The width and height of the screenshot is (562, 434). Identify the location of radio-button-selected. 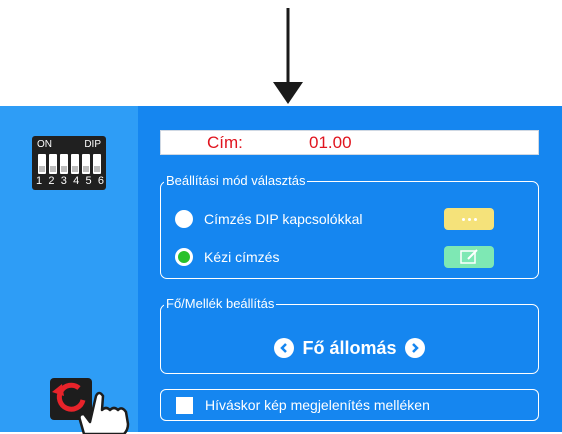
(184, 257).